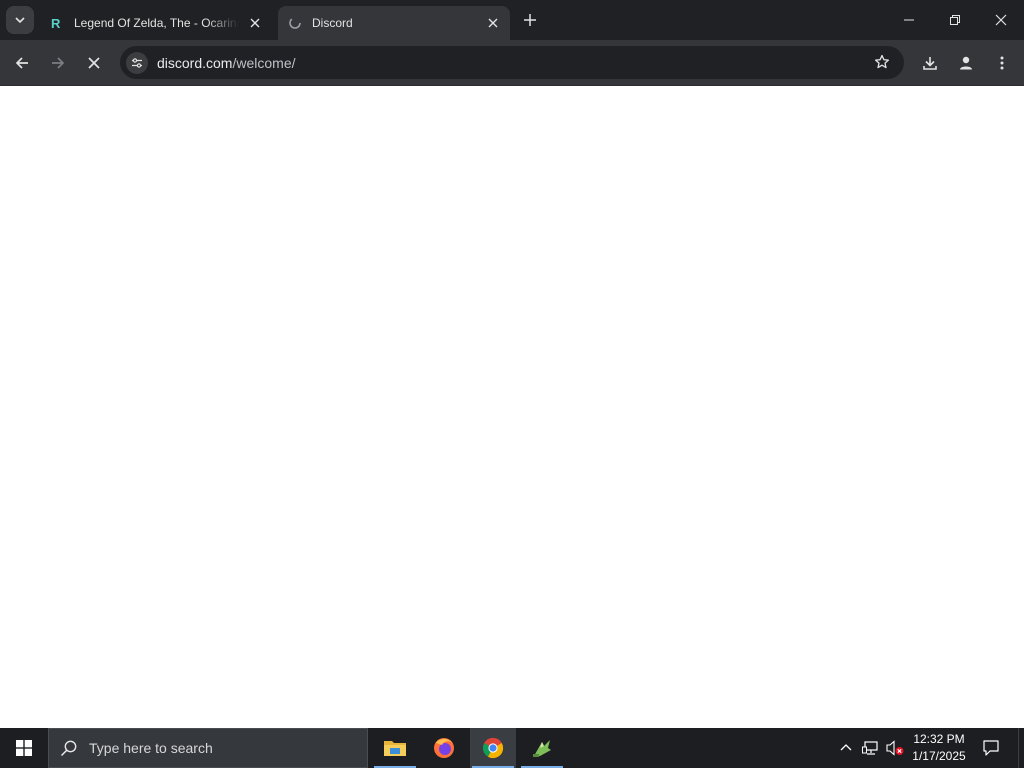  I want to click on kebab-menu-icon, so click(1002, 63).